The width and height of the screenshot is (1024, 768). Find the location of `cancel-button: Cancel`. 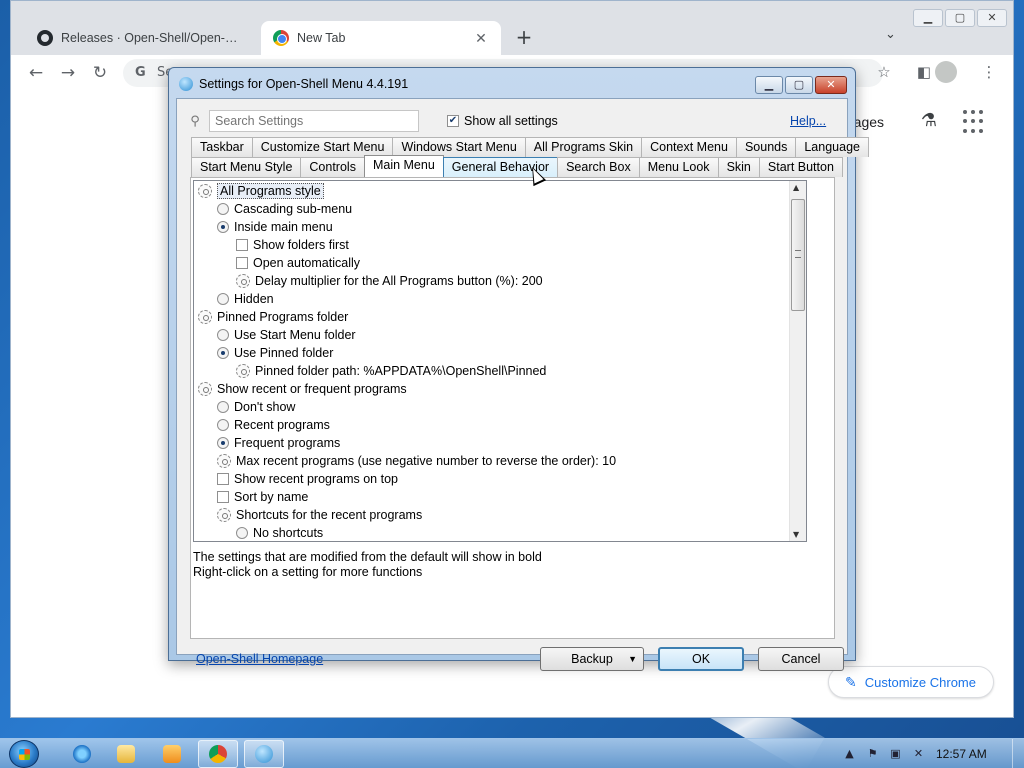

cancel-button: Cancel is located at coordinates (801, 659).